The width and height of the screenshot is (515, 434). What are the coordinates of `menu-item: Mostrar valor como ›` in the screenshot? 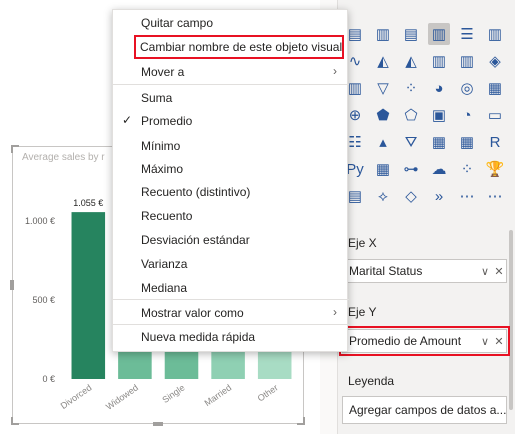 It's located at (231, 313).